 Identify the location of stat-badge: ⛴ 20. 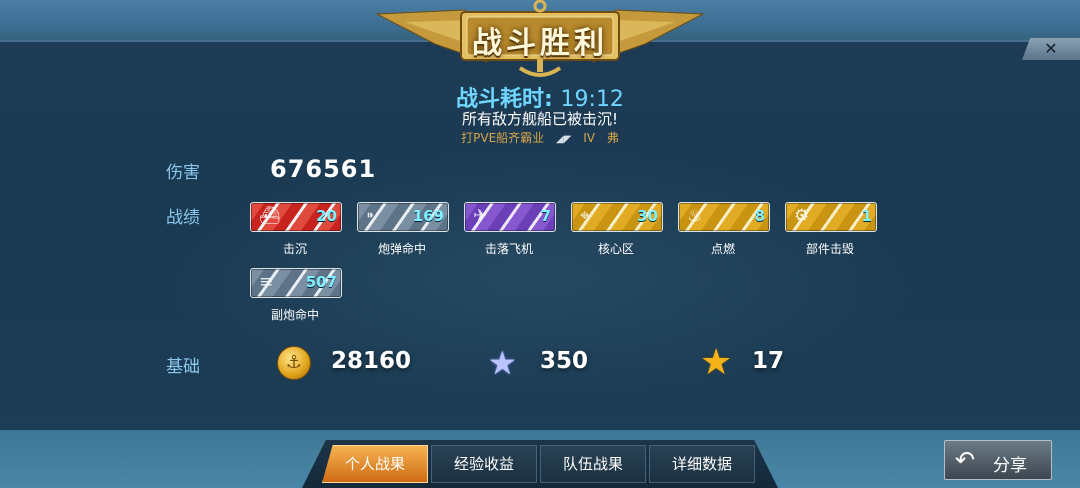
(296, 217).